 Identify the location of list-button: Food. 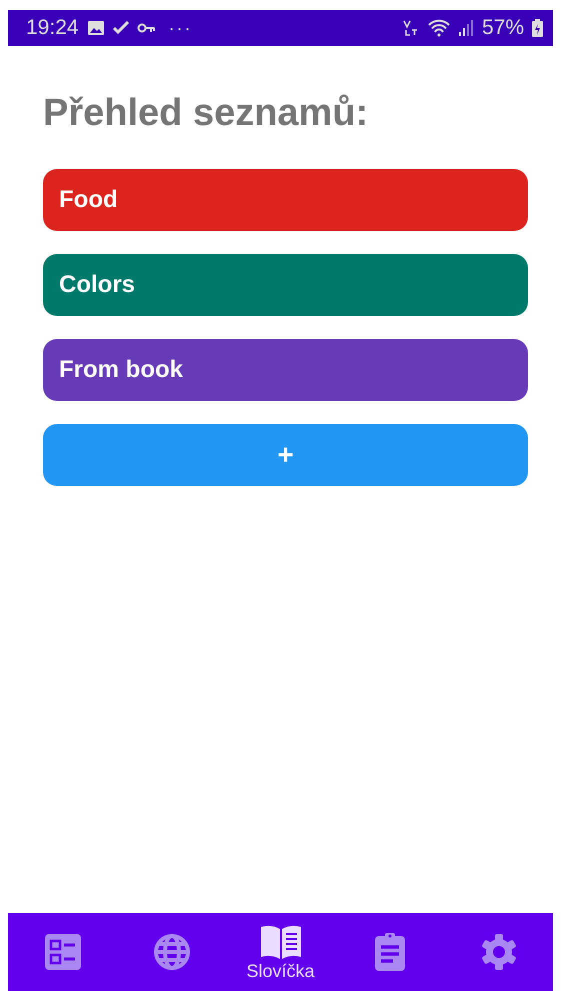
(285, 200).